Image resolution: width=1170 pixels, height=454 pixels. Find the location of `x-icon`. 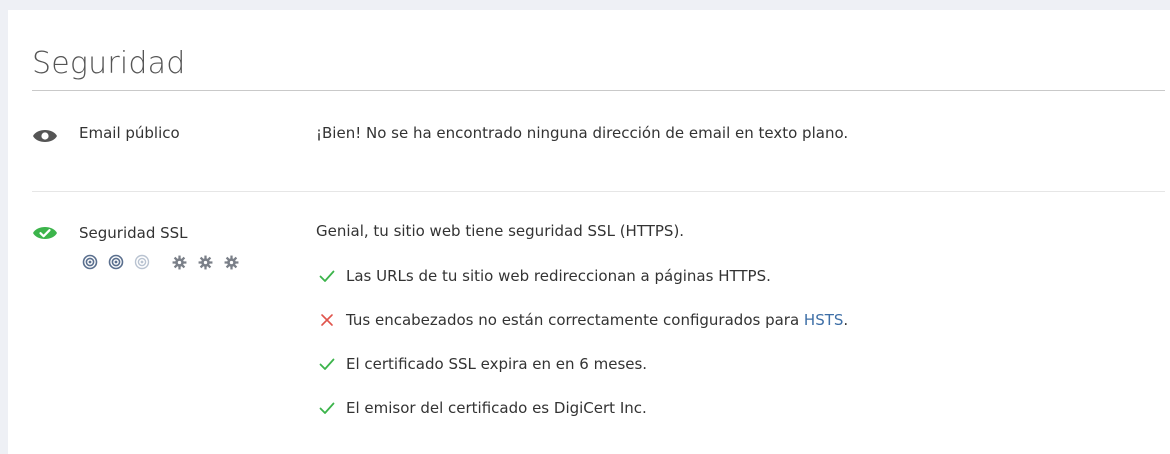

x-icon is located at coordinates (327, 320).